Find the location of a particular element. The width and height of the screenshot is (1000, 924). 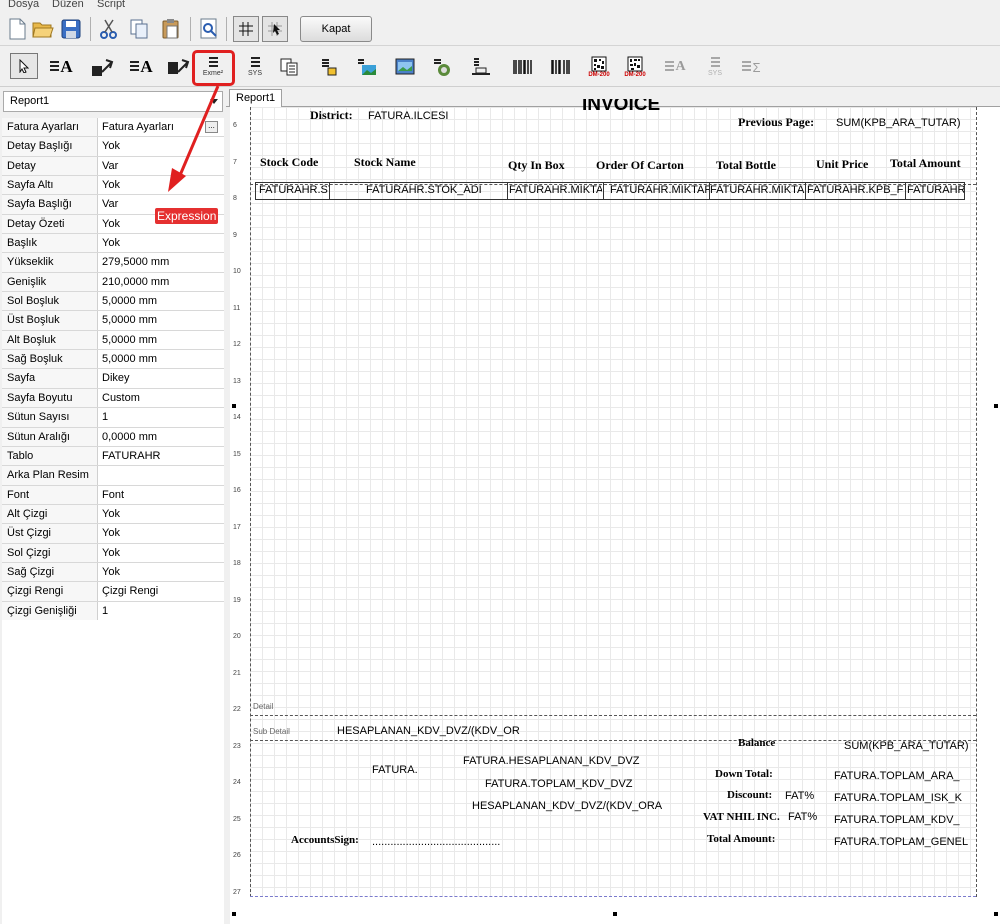

preview-icon is located at coordinates (209, 29).